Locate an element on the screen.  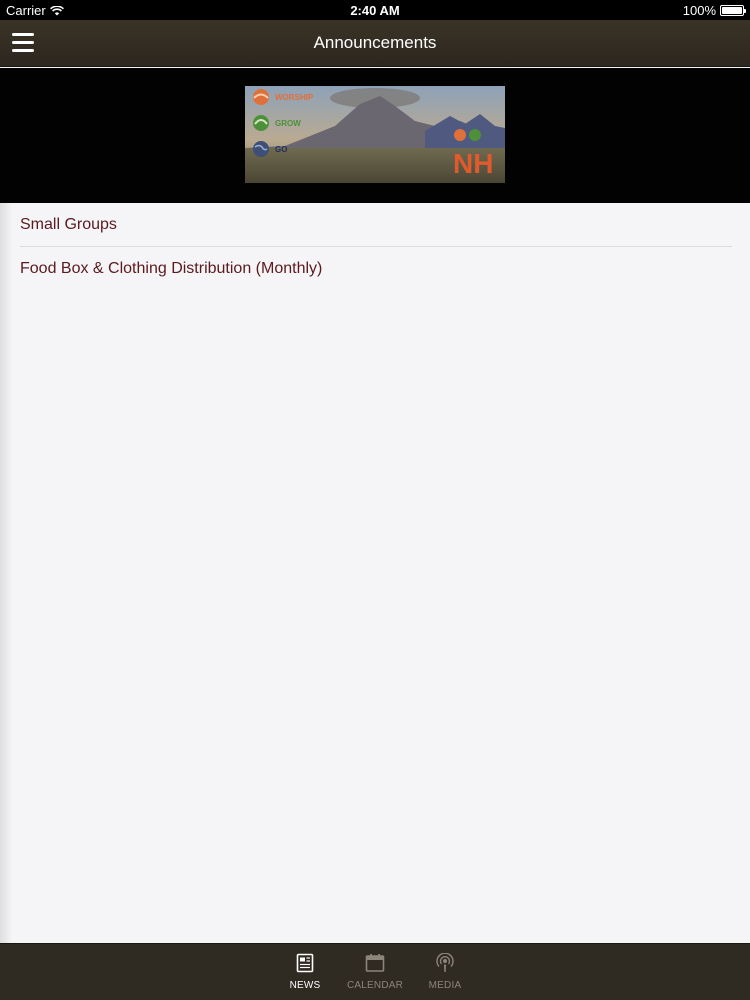
battery-icon is located at coordinates (733, 10).